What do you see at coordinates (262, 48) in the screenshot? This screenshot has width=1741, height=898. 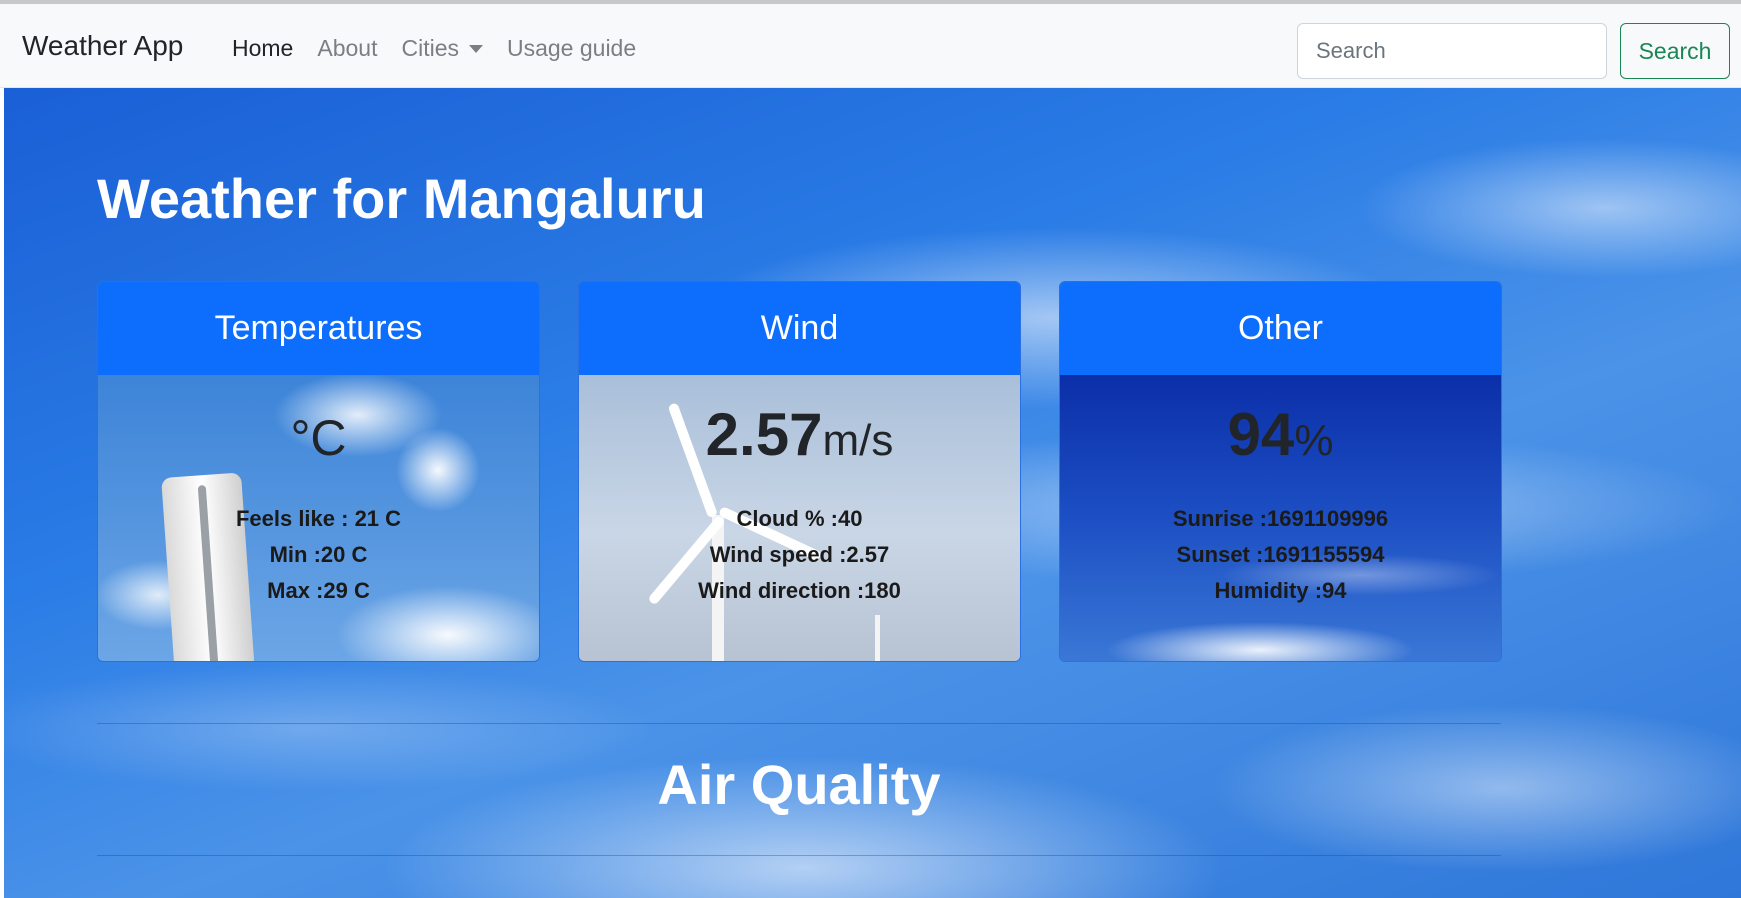 I see `nav-link-home: Home` at bounding box center [262, 48].